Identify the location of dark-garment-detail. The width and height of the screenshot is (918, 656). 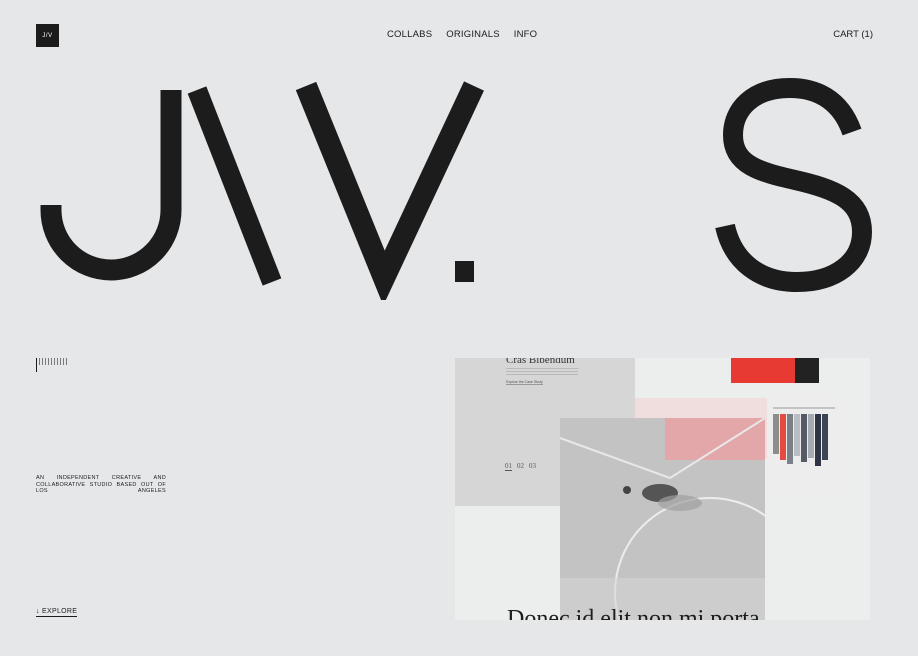
(807, 370).